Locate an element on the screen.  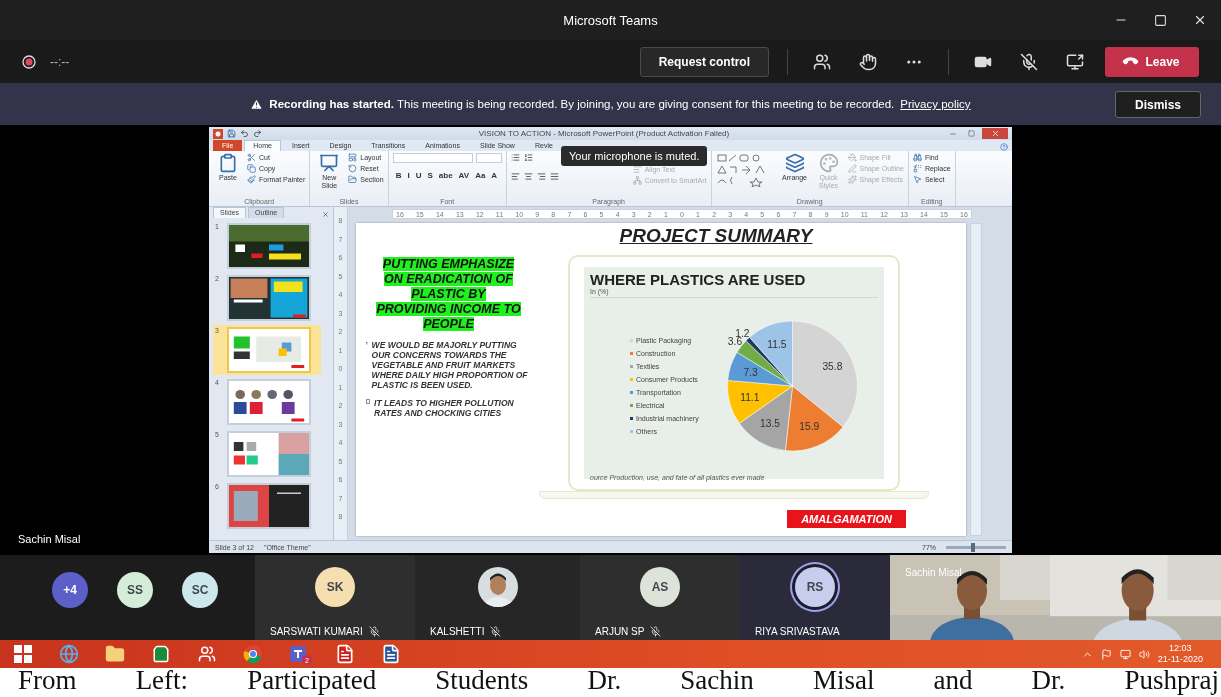
square-bullet-icon is located at coordinates (368, 401).